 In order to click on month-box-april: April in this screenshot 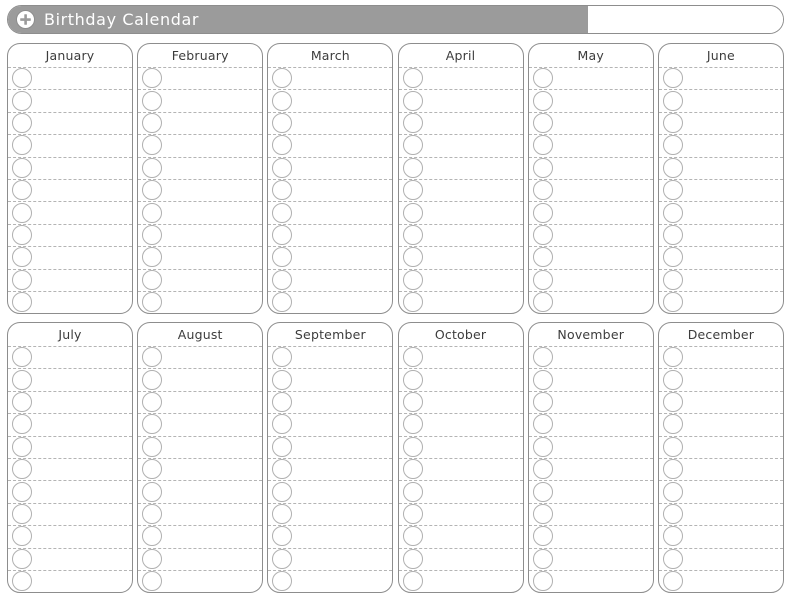, I will do `click(460, 178)`.